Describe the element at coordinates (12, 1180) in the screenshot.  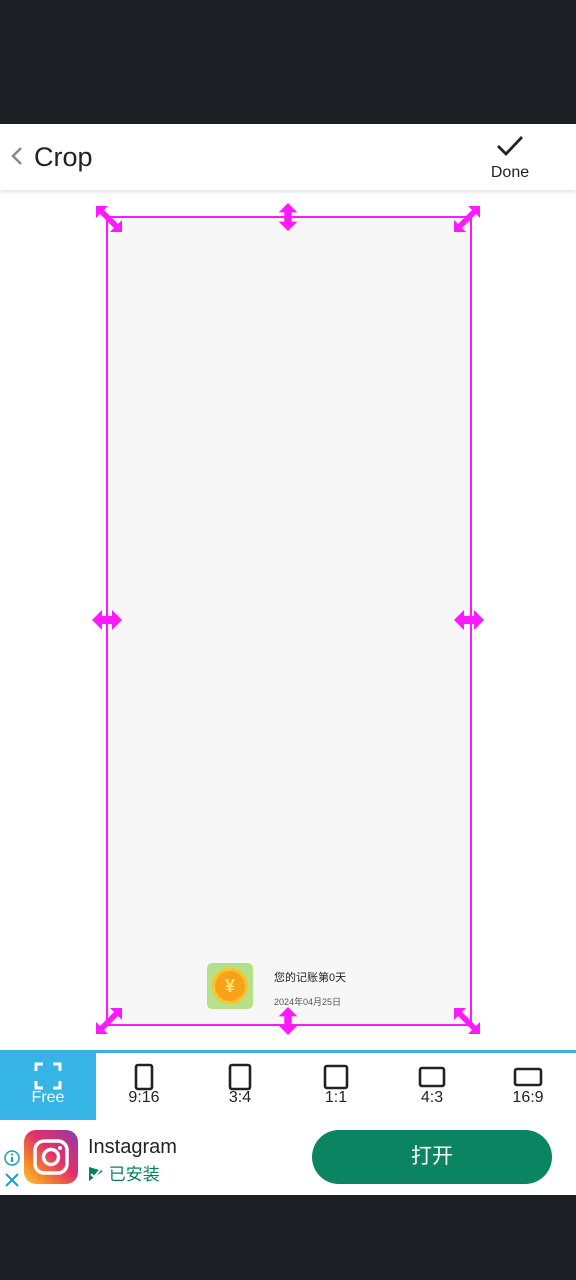
I see `ad-close-icon` at that location.